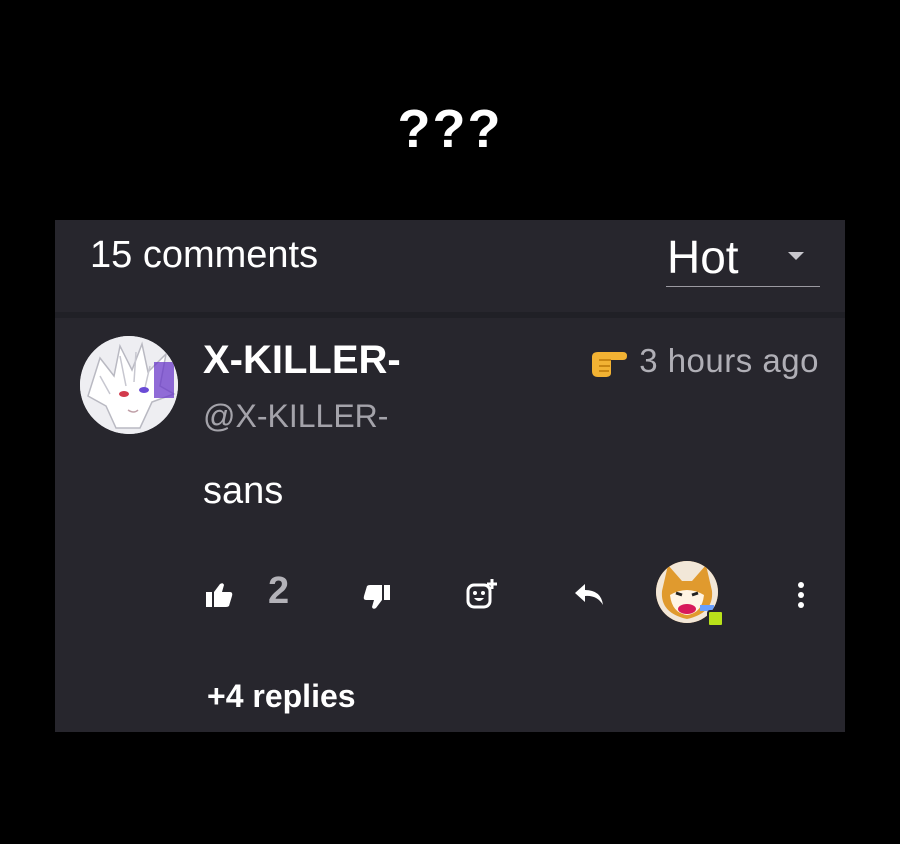 Image resolution: width=900 pixels, height=844 pixels. What do you see at coordinates (729, 360) in the screenshot?
I see `comment-timestamp: 3 hours ago` at bounding box center [729, 360].